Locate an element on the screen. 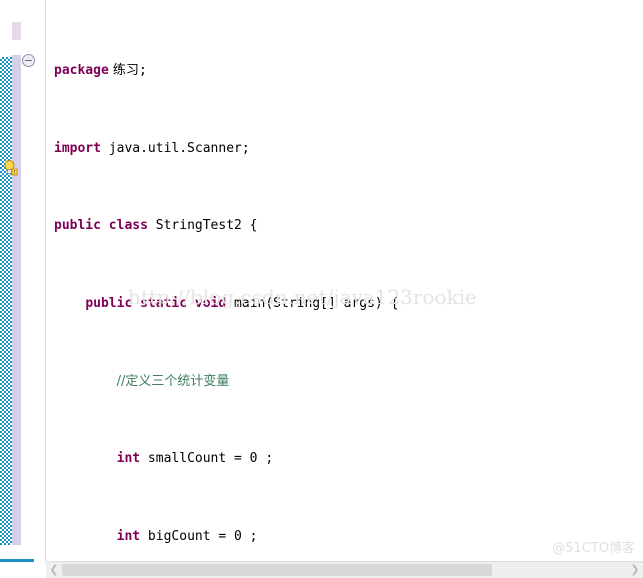 The image size is (643, 578). lightbulb-warning-icon: ! is located at coordinates (10, 168).